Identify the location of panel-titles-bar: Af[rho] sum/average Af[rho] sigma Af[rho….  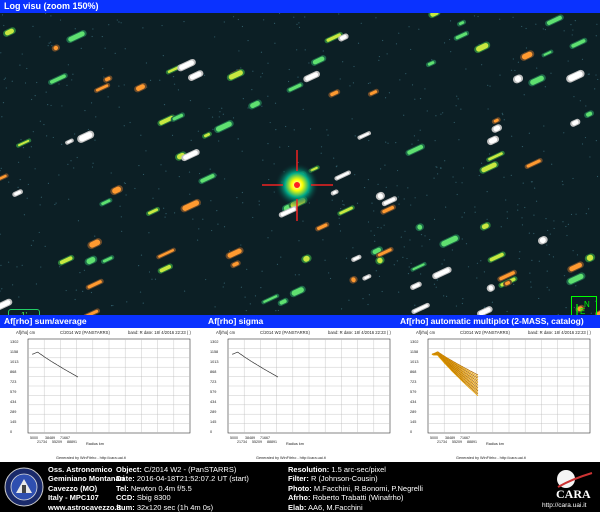
(300, 321).